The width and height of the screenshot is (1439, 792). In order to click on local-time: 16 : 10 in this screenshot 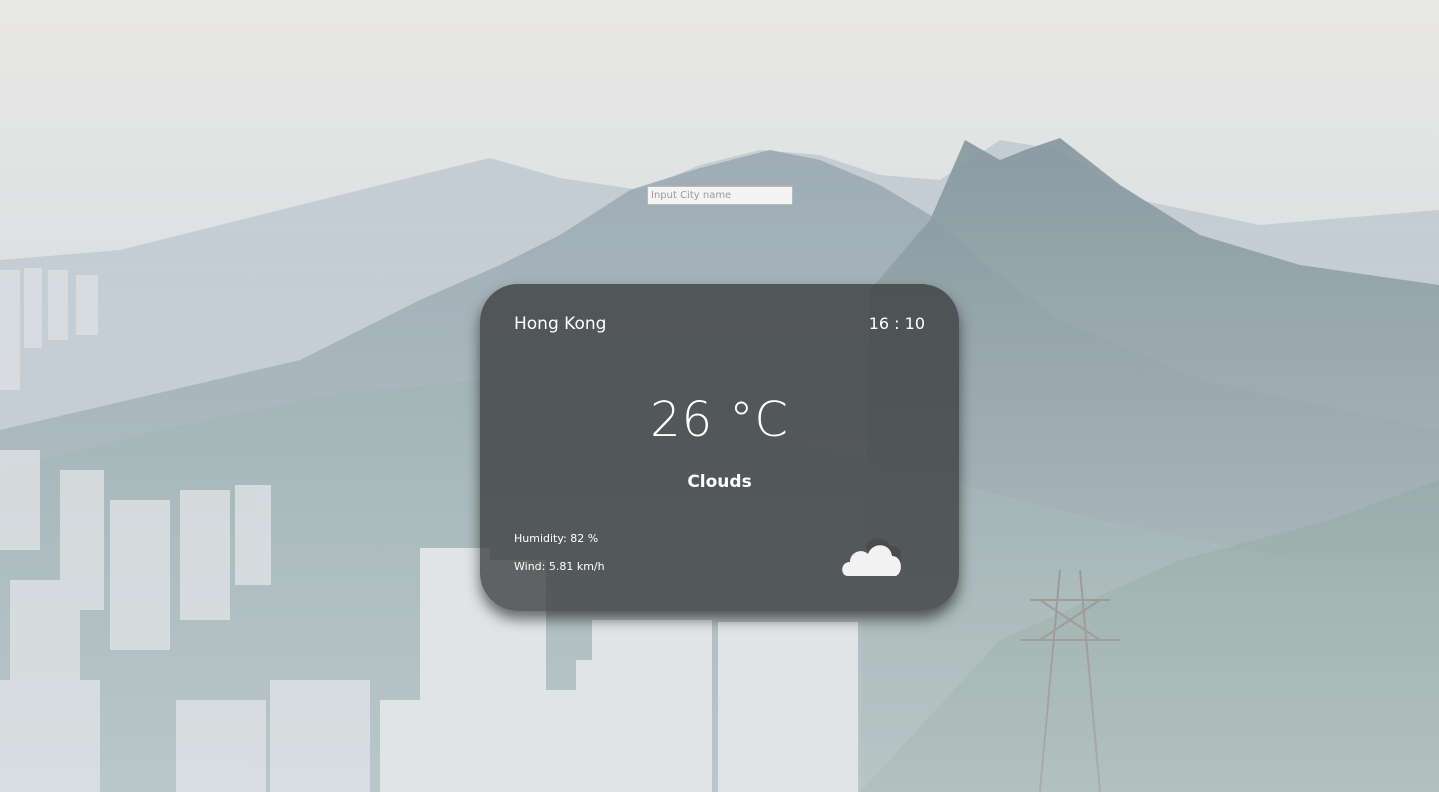, I will do `click(896, 323)`.